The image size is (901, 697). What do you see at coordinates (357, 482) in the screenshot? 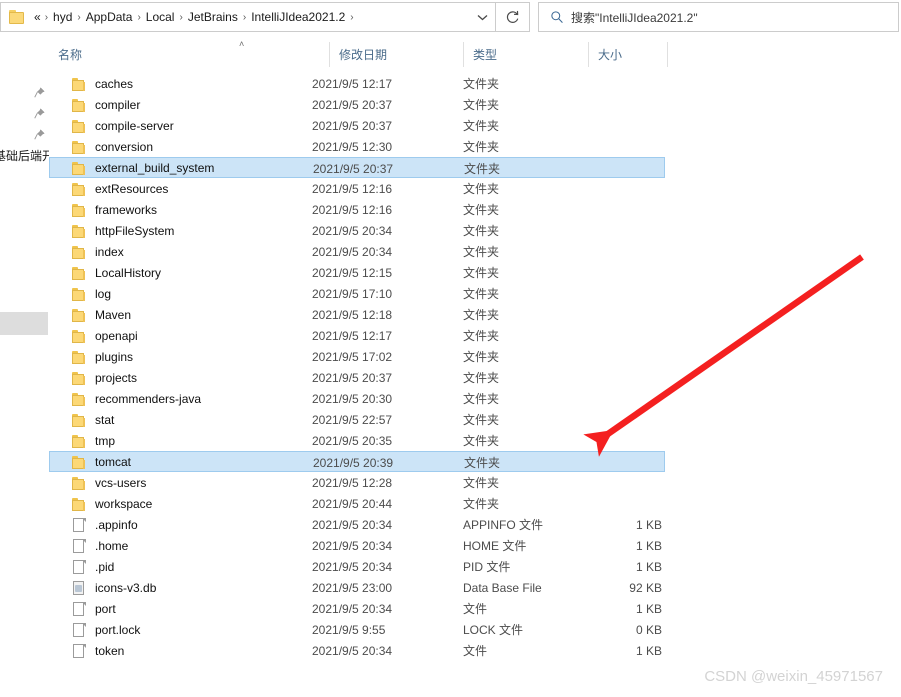
I see `file-list-row: vcs-users 2021/9/5 12:28 文件夹` at bounding box center [357, 482].